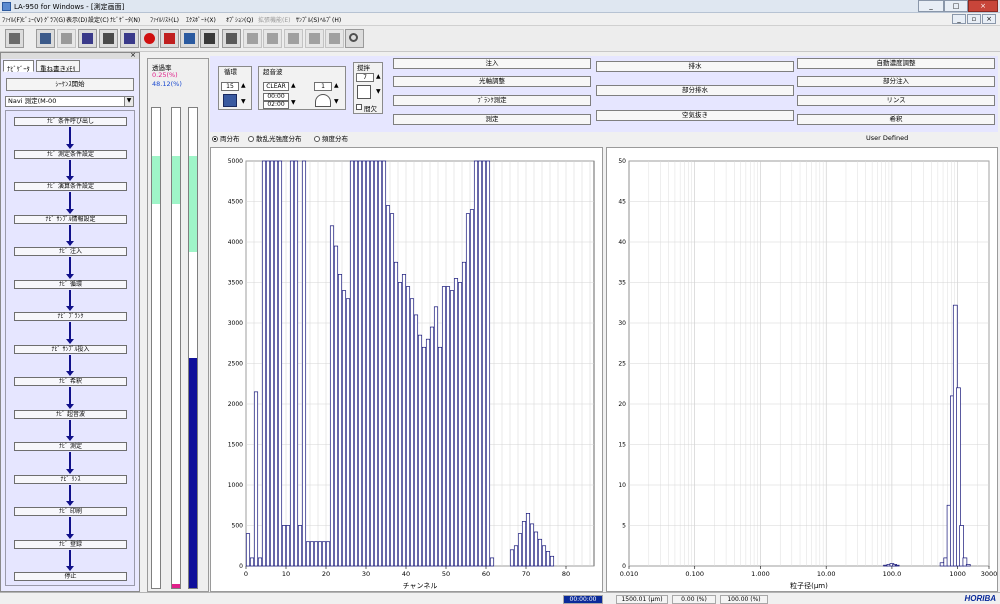  I want to click on flow-step-2: ﾅﾋﾞ 演算条件設定, so click(70, 186).